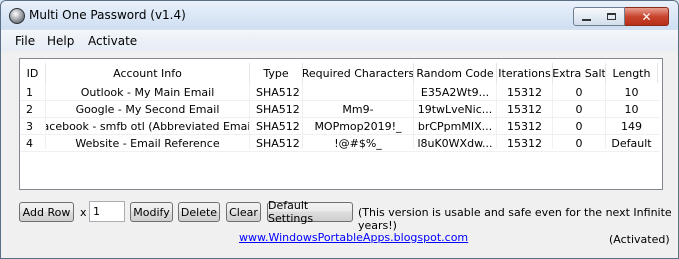  Describe the element at coordinates (147, 126) in the screenshot. I see `cell-account-info: Facebook - smfb otl (Abbreviated Email)` at that location.